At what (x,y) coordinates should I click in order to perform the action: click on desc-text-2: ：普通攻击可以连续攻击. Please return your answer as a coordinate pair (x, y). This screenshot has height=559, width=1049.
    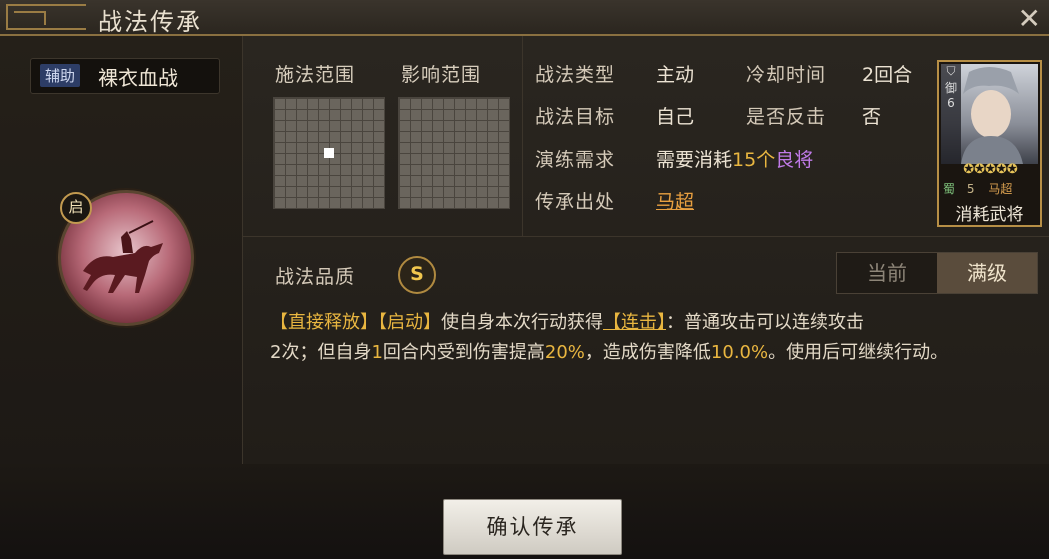
    Looking at the image, I should click on (765, 322).